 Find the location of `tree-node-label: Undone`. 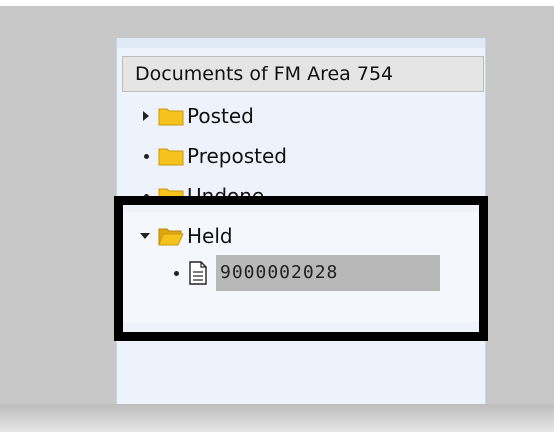

tree-node-label: Undone is located at coordinates (226, 190).